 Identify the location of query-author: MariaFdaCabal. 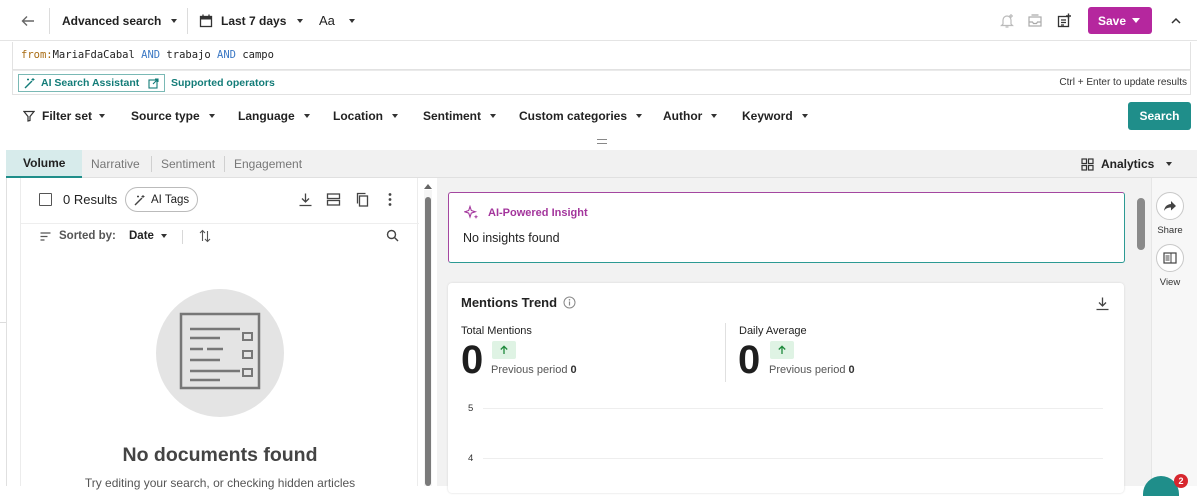
(93, 55).